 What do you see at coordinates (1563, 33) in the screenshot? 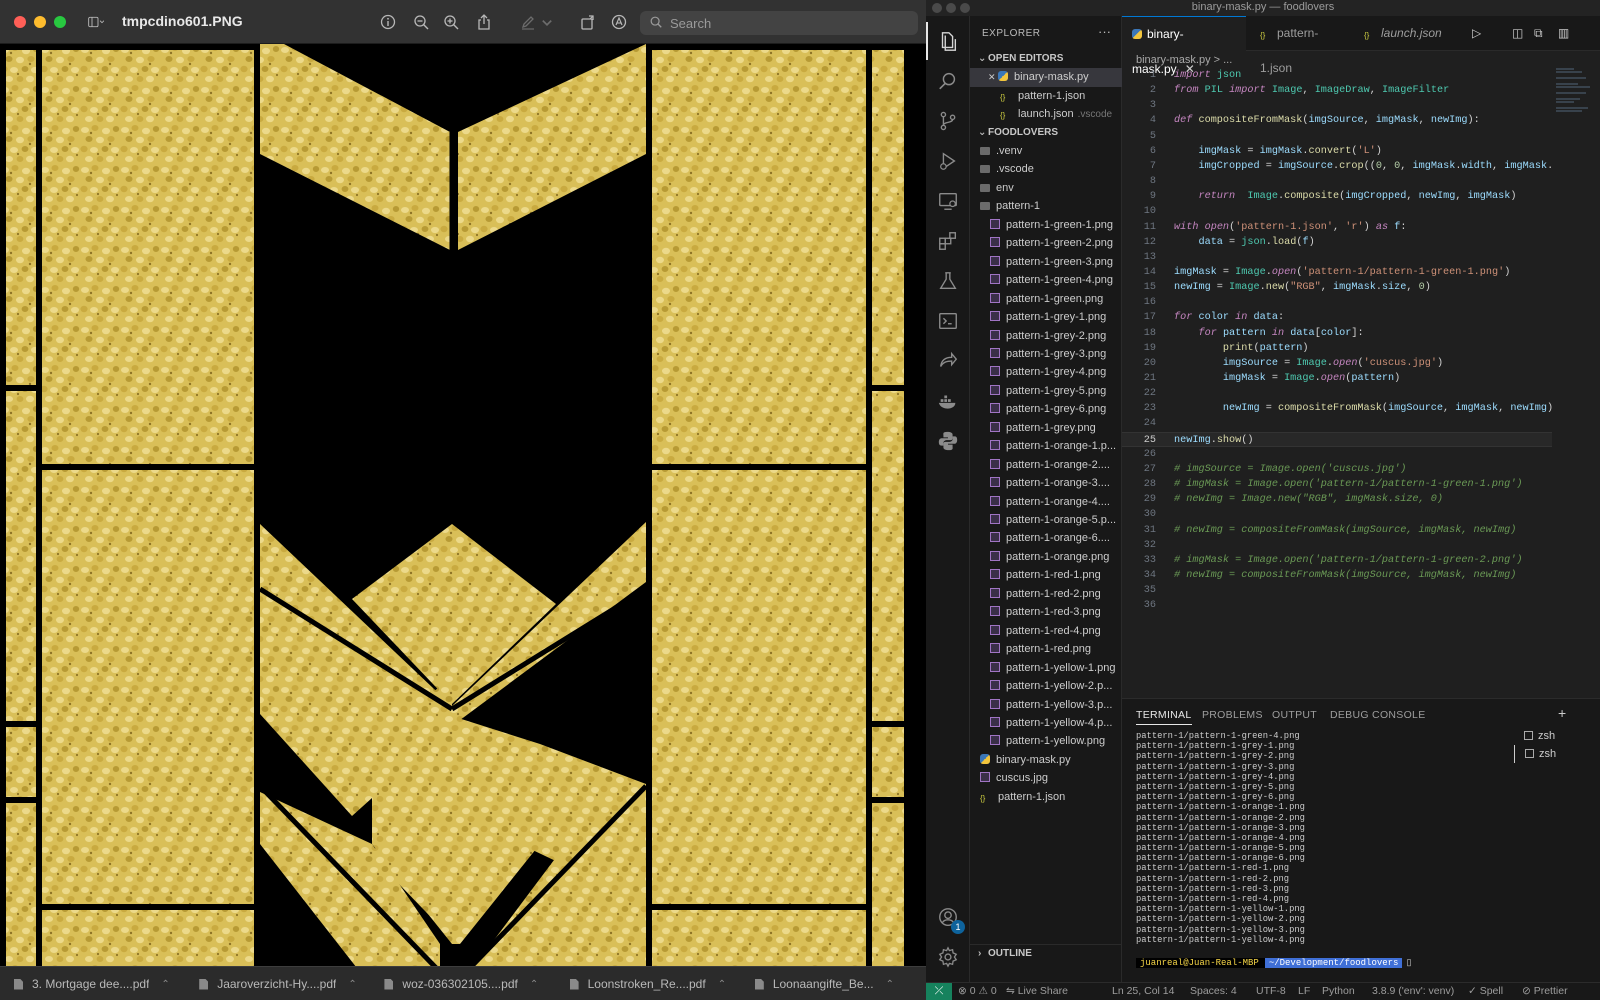
I see `layout-icon: ▥` at bounding box center [1563, 33].